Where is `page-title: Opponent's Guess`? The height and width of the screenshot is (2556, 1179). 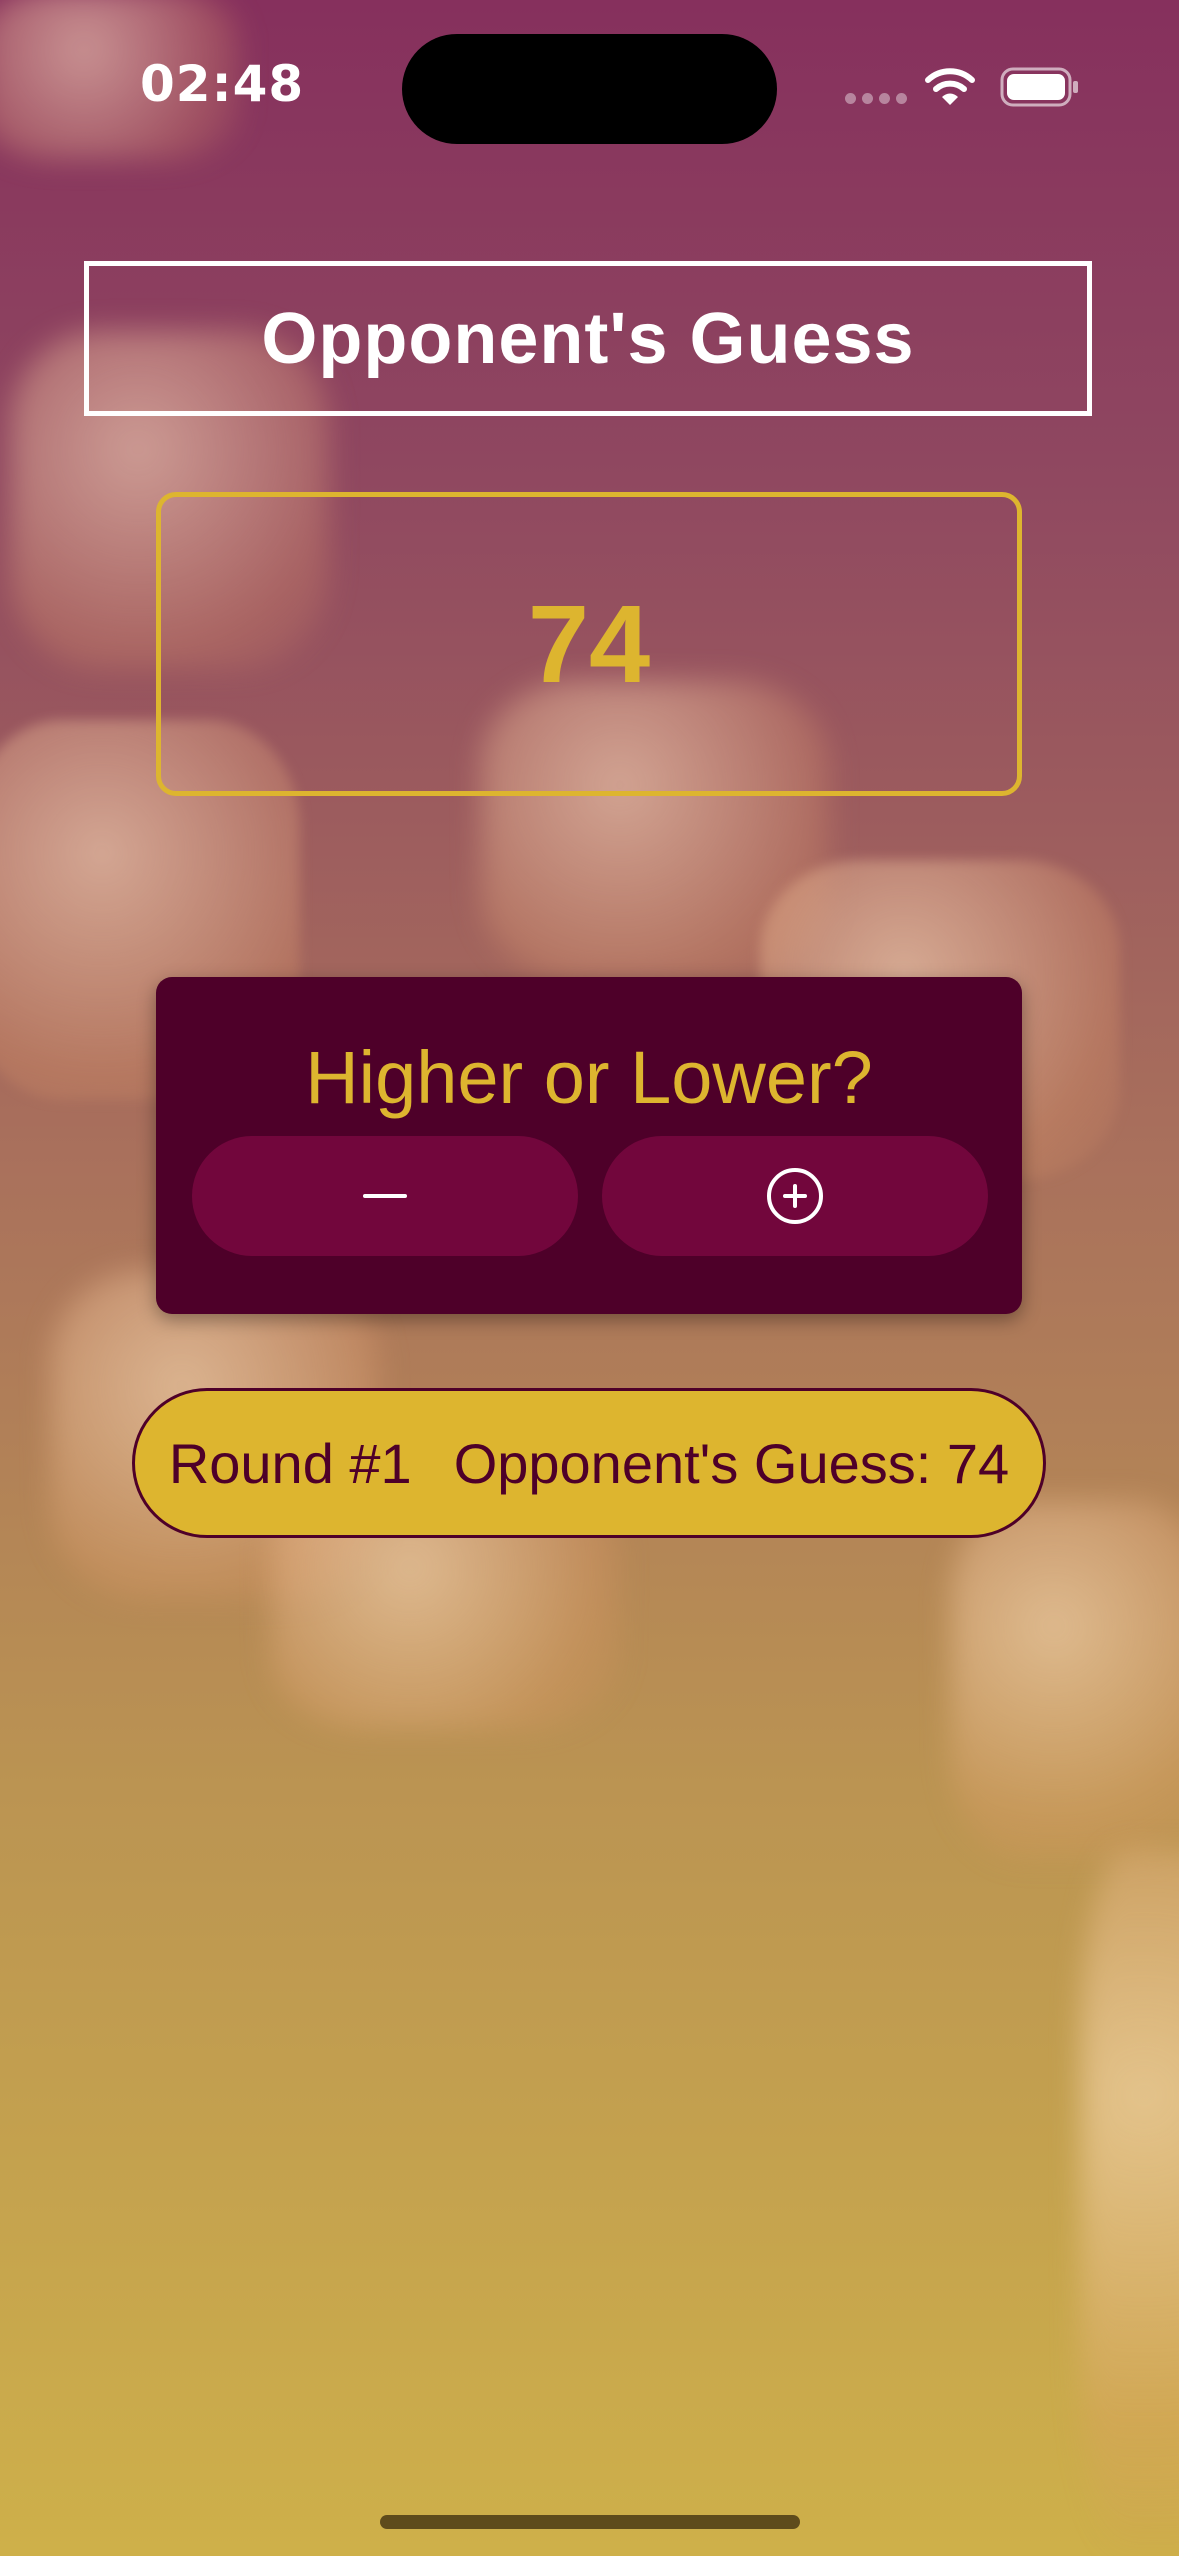 page-title: Opponent's Guess is located at coordinates (588, 338).